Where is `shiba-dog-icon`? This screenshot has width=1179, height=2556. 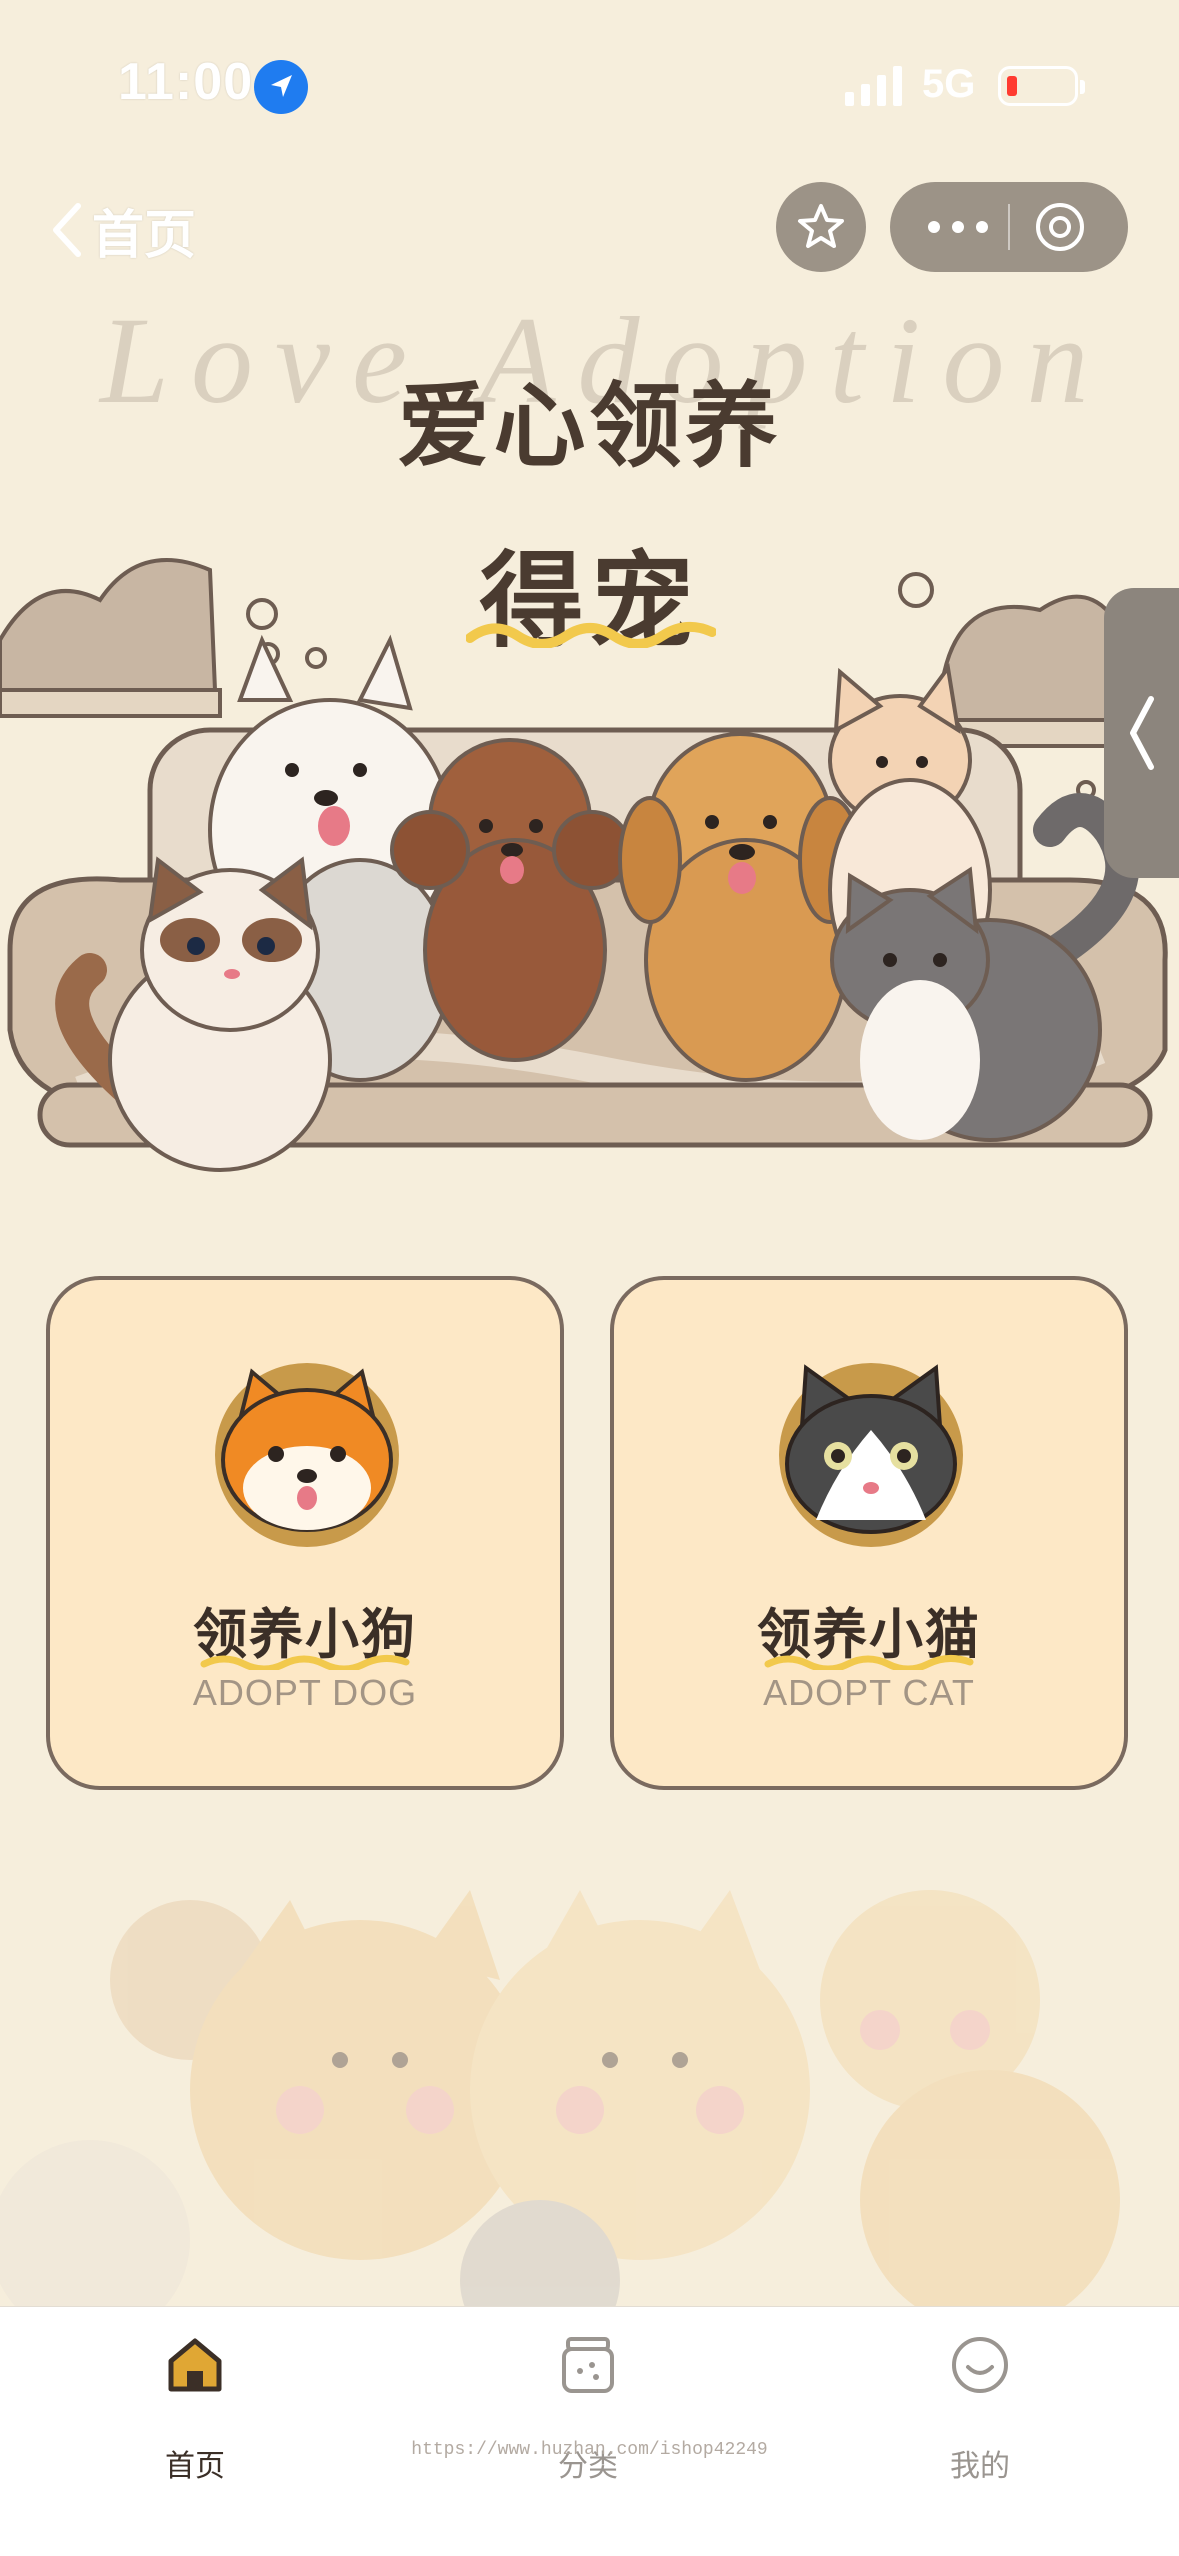
shiba-dog-icon is located at coordinates (307, 1455).